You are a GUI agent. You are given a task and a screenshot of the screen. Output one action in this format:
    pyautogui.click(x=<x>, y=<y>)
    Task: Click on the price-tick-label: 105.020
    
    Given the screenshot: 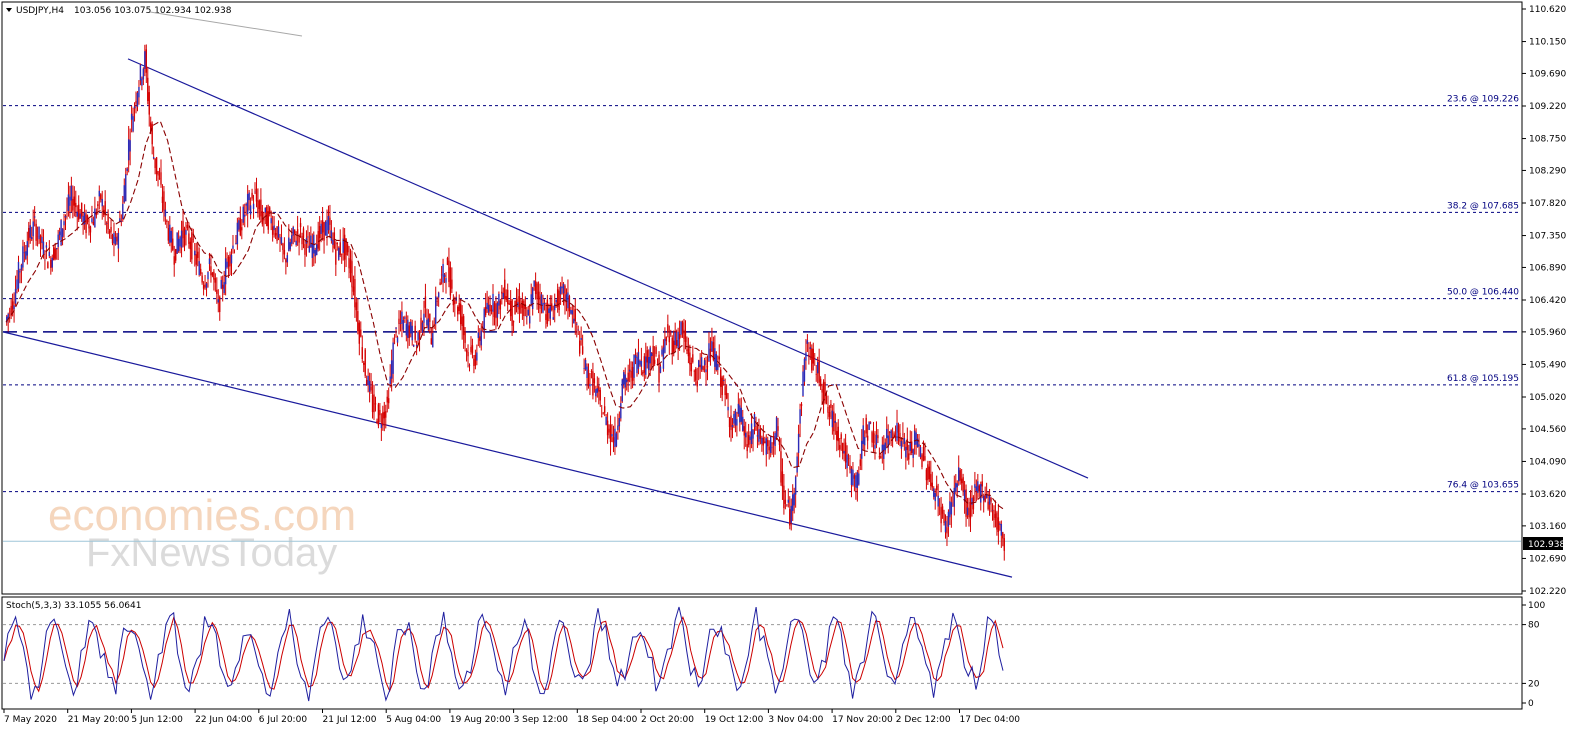 What is the action you would take?
    pyautogui.click(x=1547, y=398)
    